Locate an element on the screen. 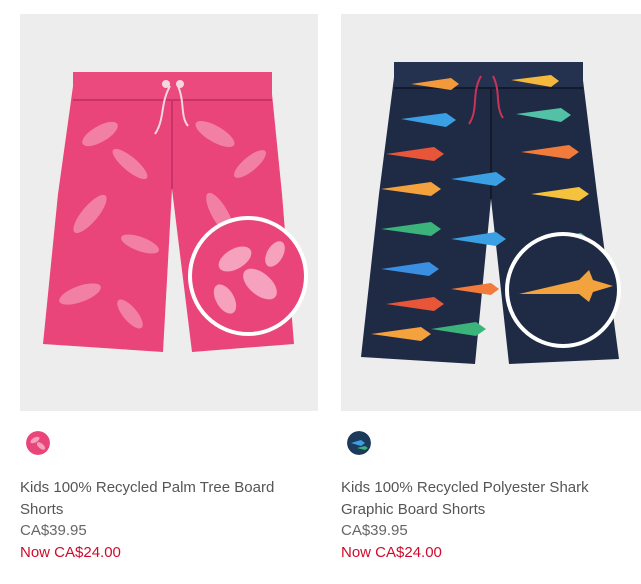  pink-swatch-icon is located at coordinates (38, 443).